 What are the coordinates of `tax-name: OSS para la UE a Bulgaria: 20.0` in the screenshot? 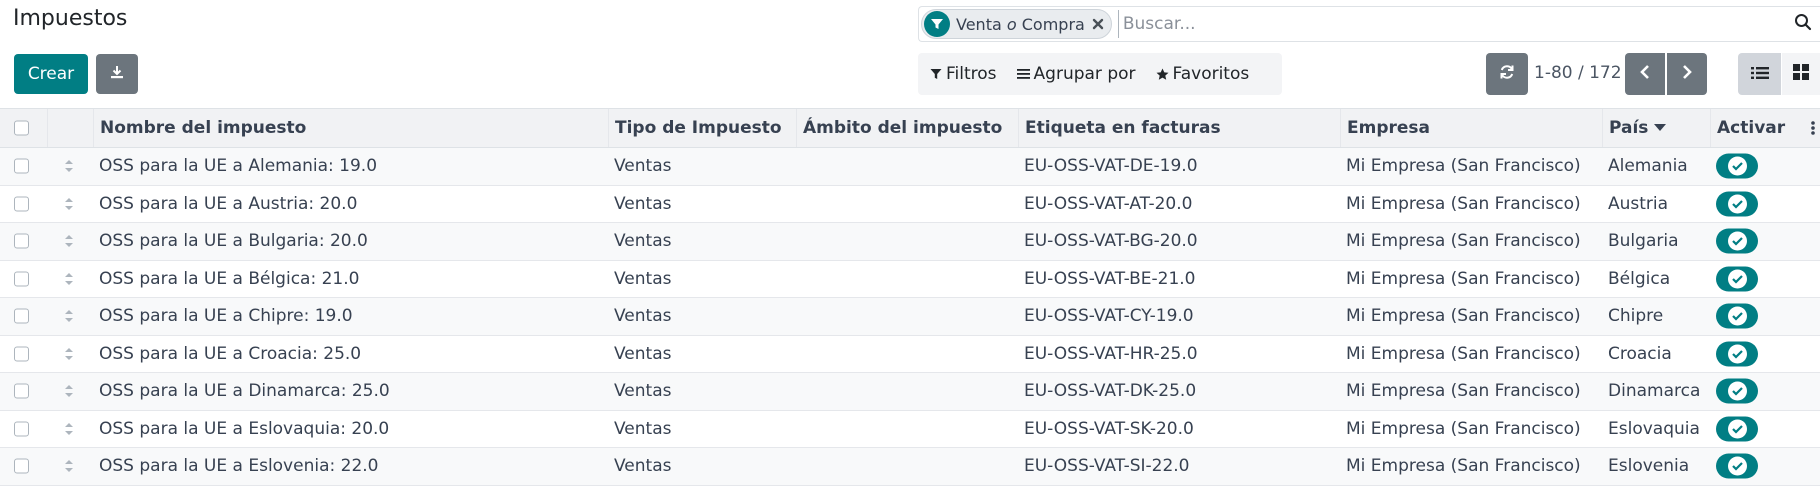 It's located at (233, 241).